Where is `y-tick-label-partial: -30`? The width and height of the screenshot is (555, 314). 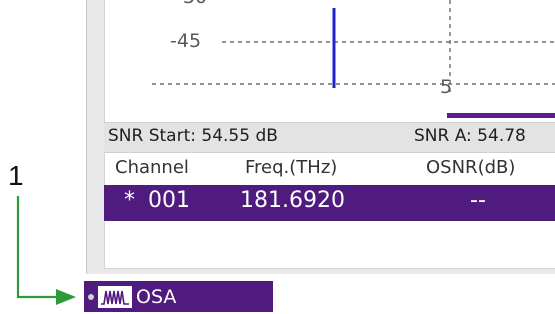 y-tick-label-partial: -30 is located at coordinates (191, 4).